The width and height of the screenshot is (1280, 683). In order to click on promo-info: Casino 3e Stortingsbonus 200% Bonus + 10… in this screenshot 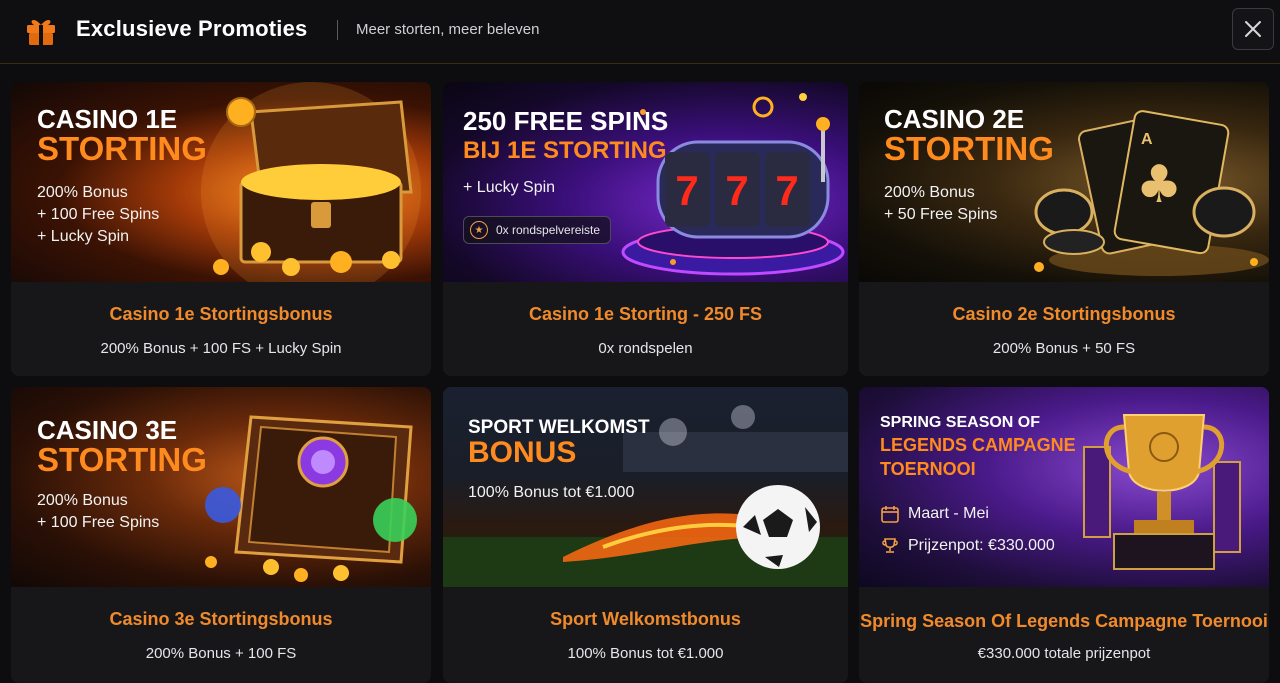, I will do `click(221, 634)`.